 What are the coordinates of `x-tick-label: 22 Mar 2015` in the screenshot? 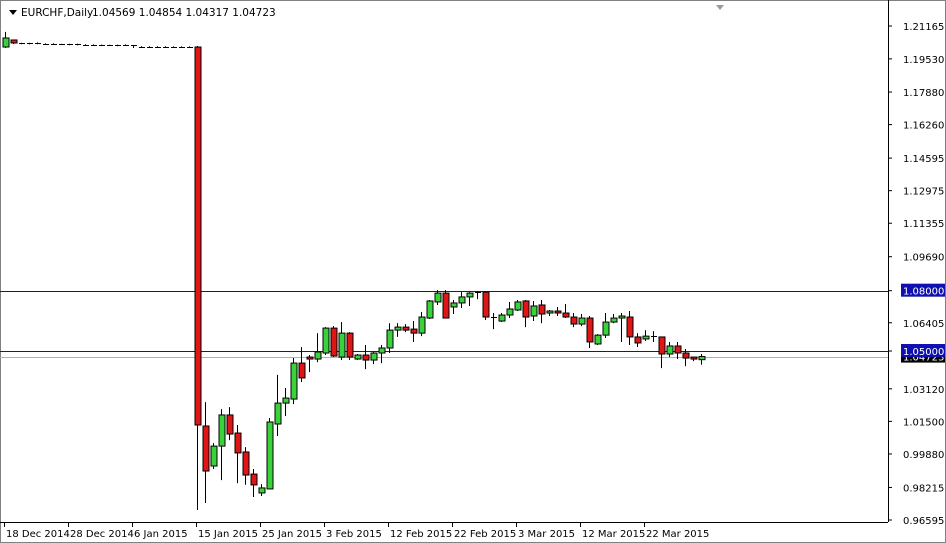 It's located at (677, 534).